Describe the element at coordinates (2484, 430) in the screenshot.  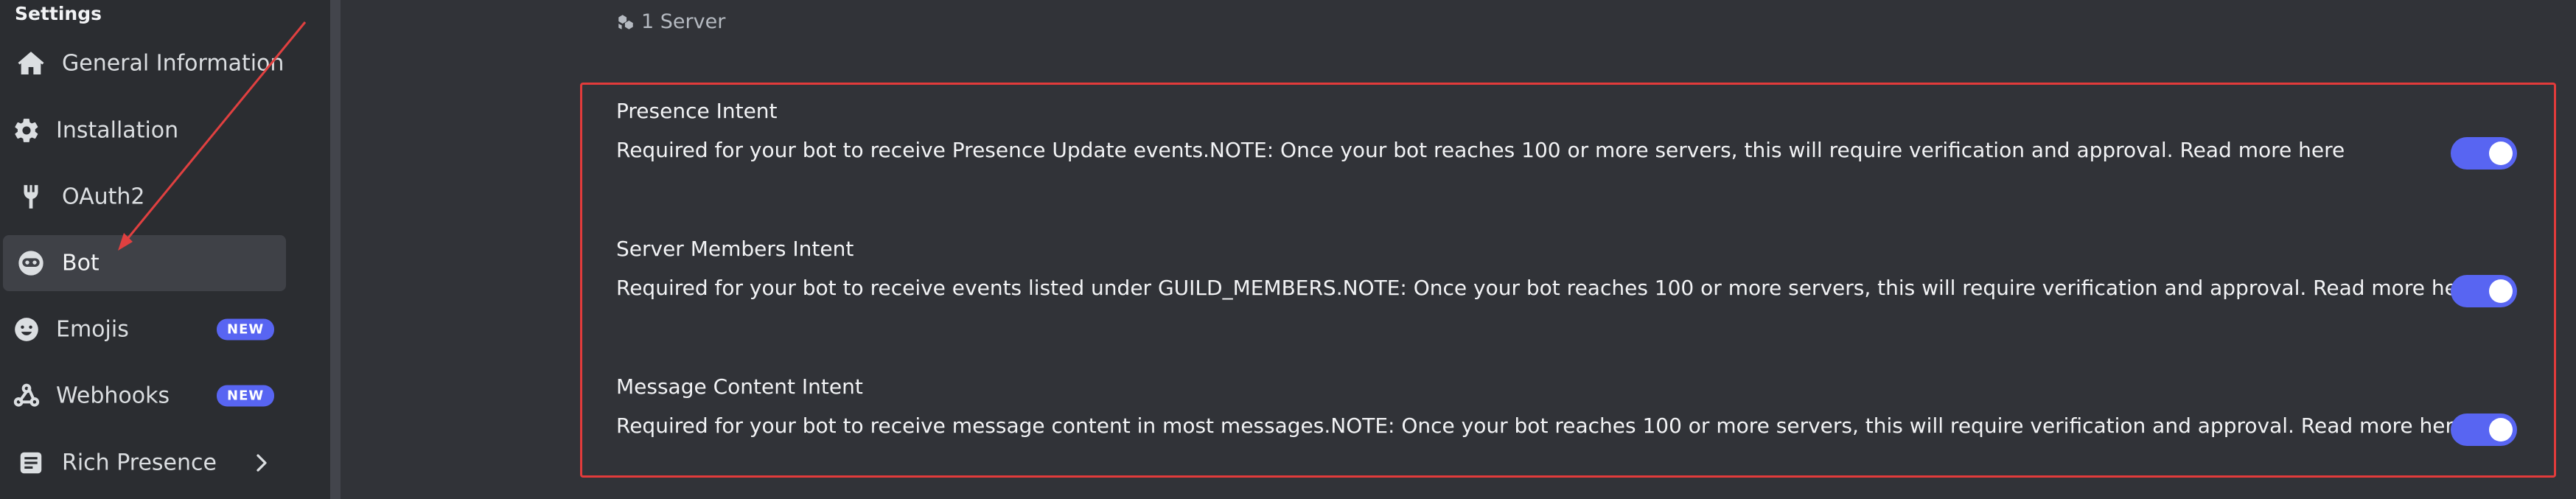
I see `message-content-intent-toggle` at that location.